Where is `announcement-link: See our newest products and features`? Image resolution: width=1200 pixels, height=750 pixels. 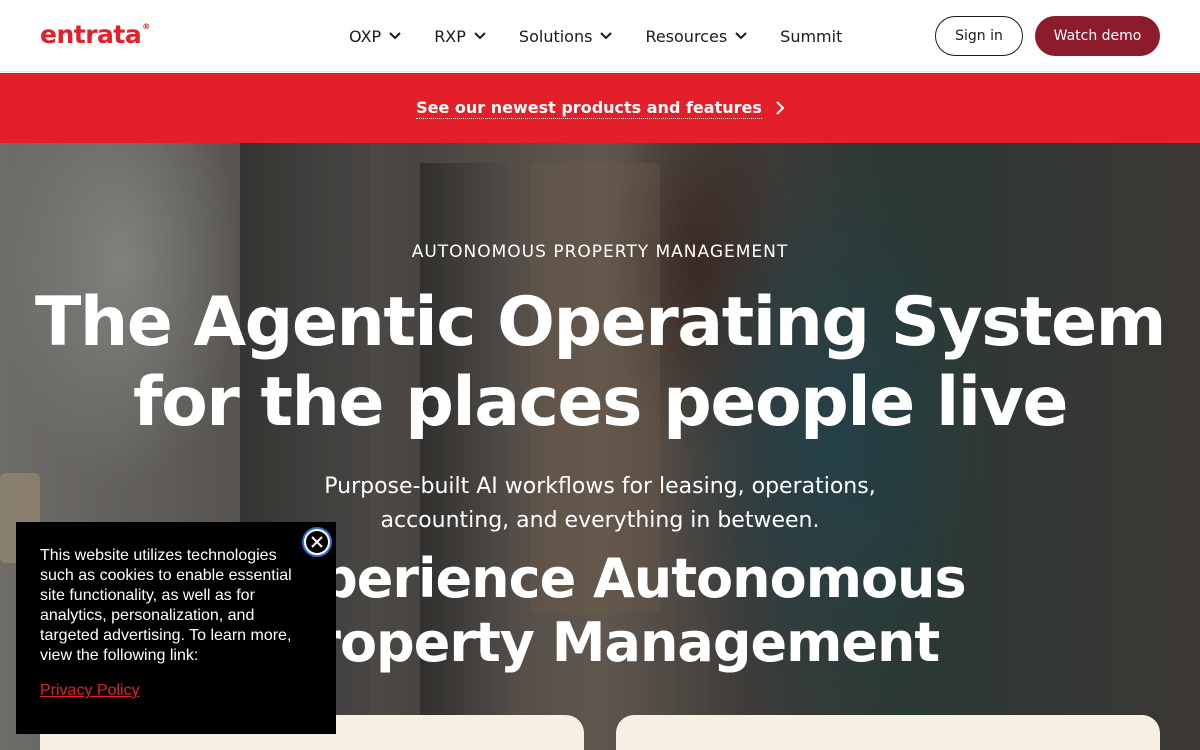
announcement-link: See our newest products and features is located at coordinates (589, 108).